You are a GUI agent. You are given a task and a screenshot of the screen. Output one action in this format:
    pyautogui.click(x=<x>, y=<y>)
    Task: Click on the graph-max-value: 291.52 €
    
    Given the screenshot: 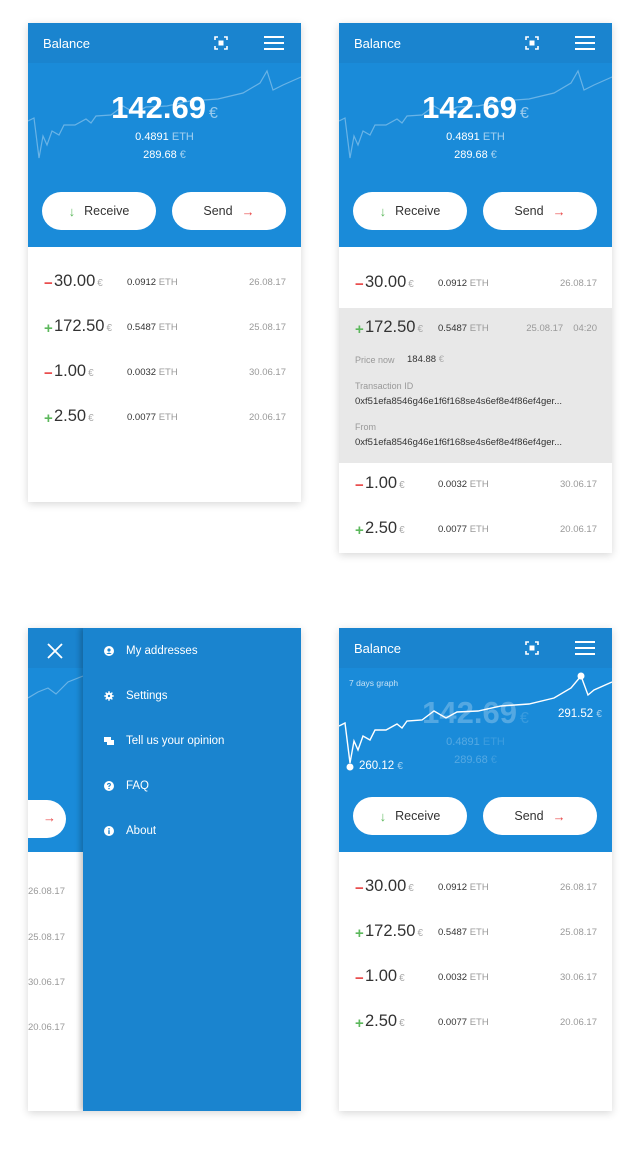 What is the action you would take?
    pyautogui.click(x=580, y=714)
    